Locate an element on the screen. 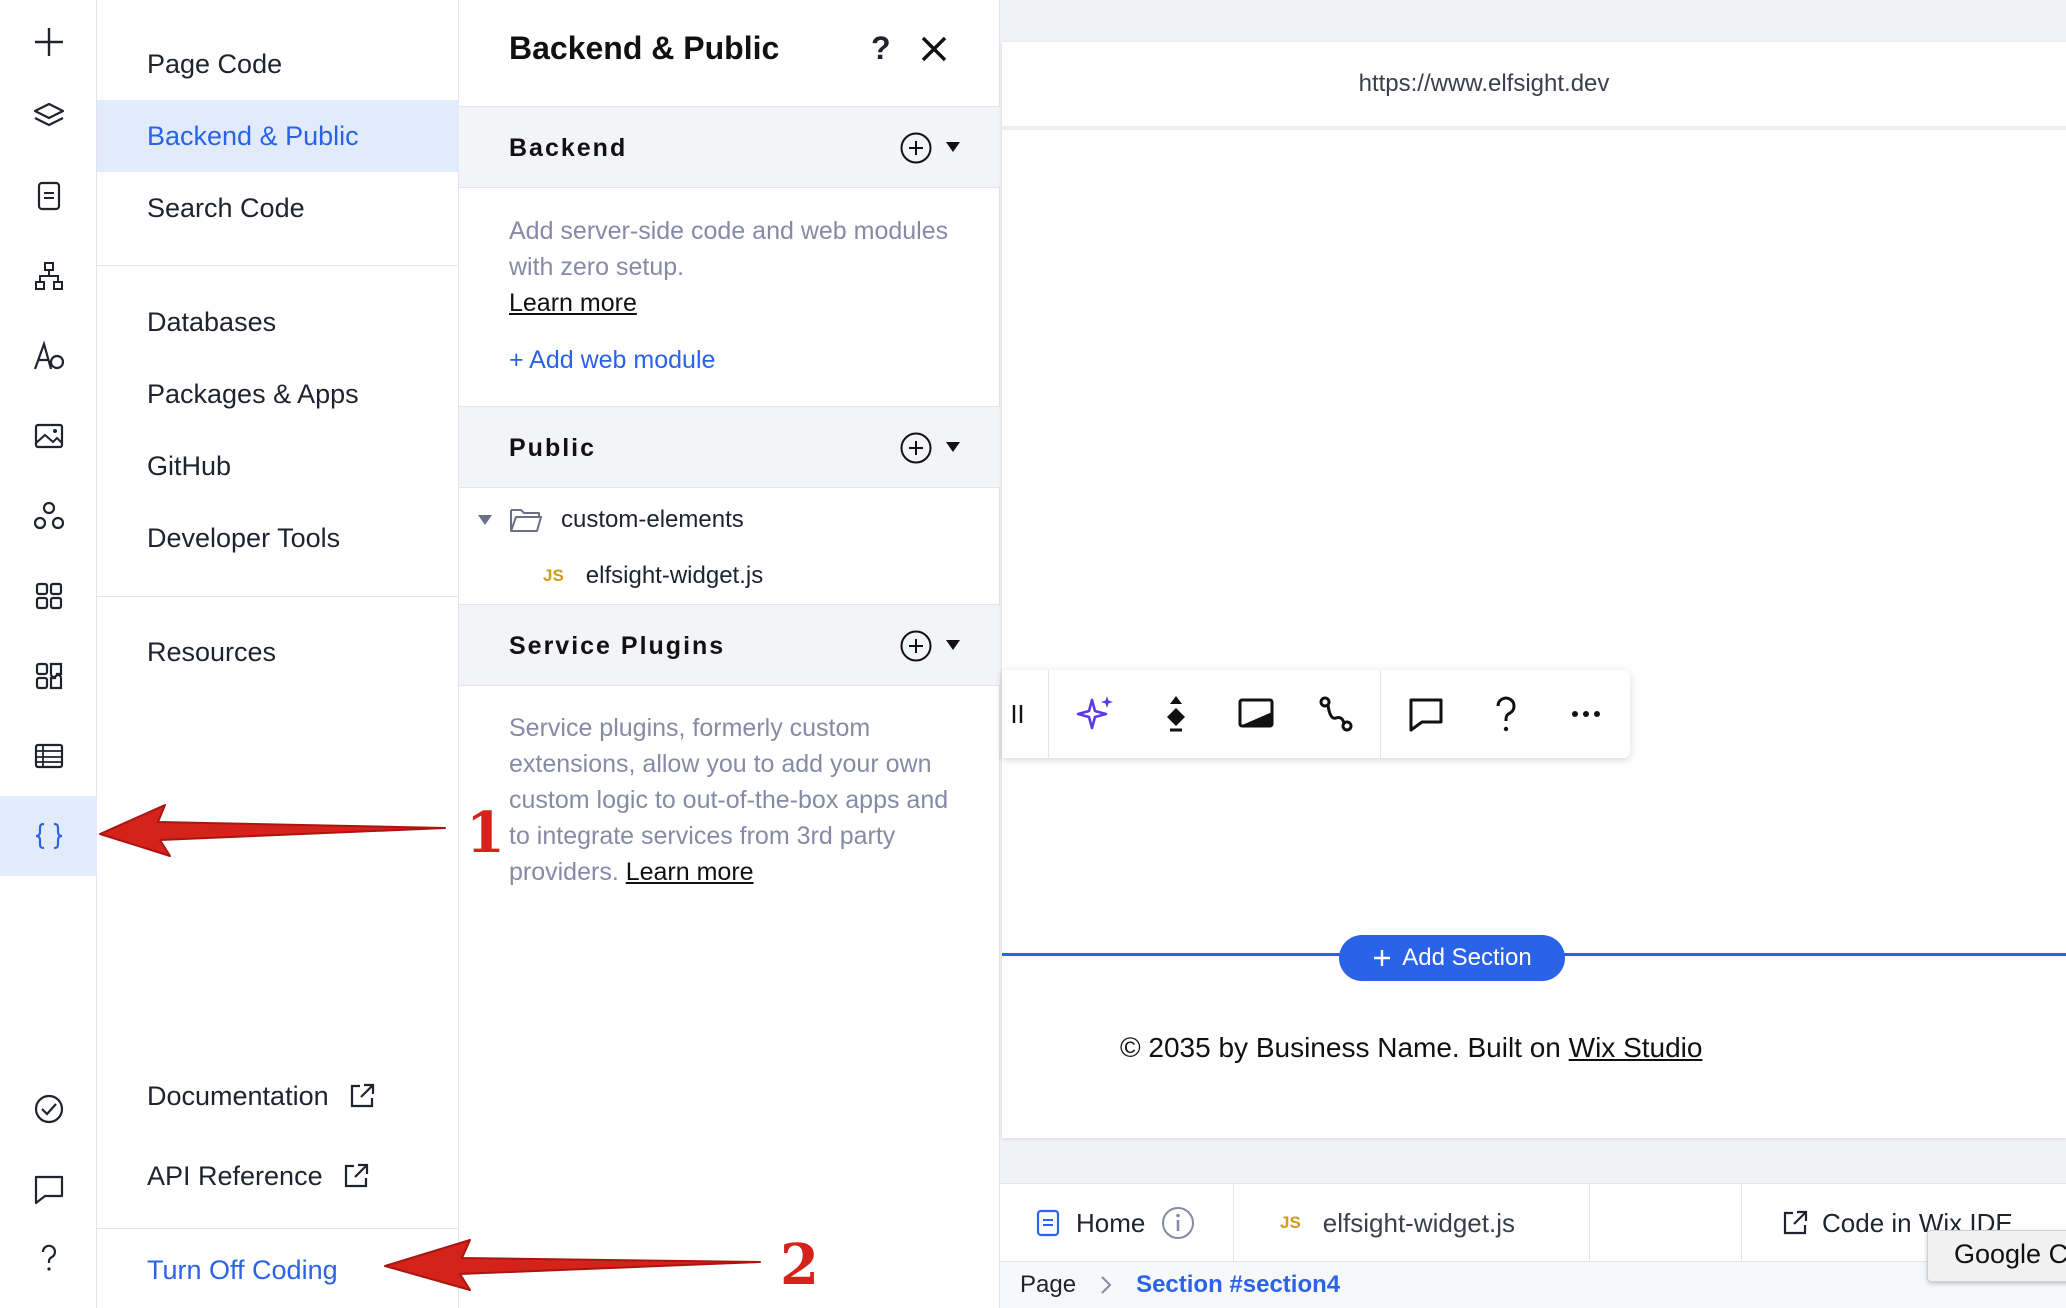 This screenshot has width=2066, height=1308. ai-sparkle-icon is located at coordinates (1094, 713).